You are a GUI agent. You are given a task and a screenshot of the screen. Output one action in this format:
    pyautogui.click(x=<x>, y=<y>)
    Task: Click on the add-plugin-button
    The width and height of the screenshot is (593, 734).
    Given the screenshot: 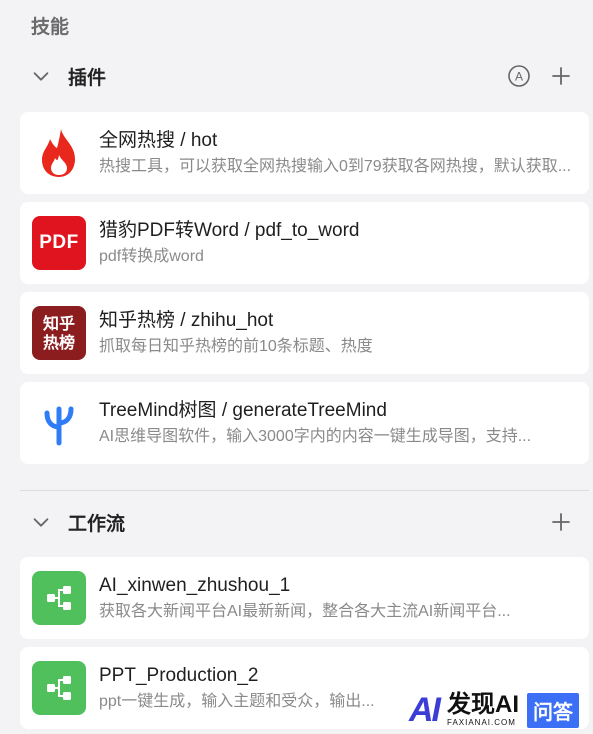 What is the action you would take?
    pyautogui.click(x=561, y=76)
    